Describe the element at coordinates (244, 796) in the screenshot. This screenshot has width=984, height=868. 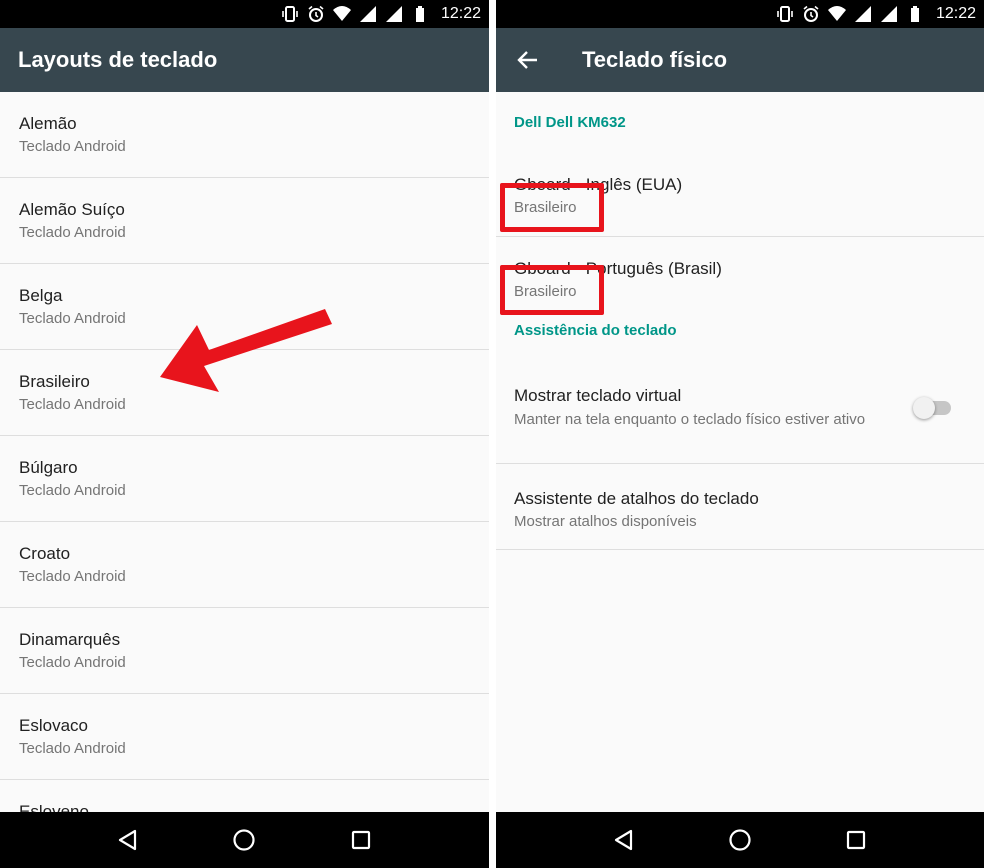
I see `list-item-esloveno: Esloveno` at that location.